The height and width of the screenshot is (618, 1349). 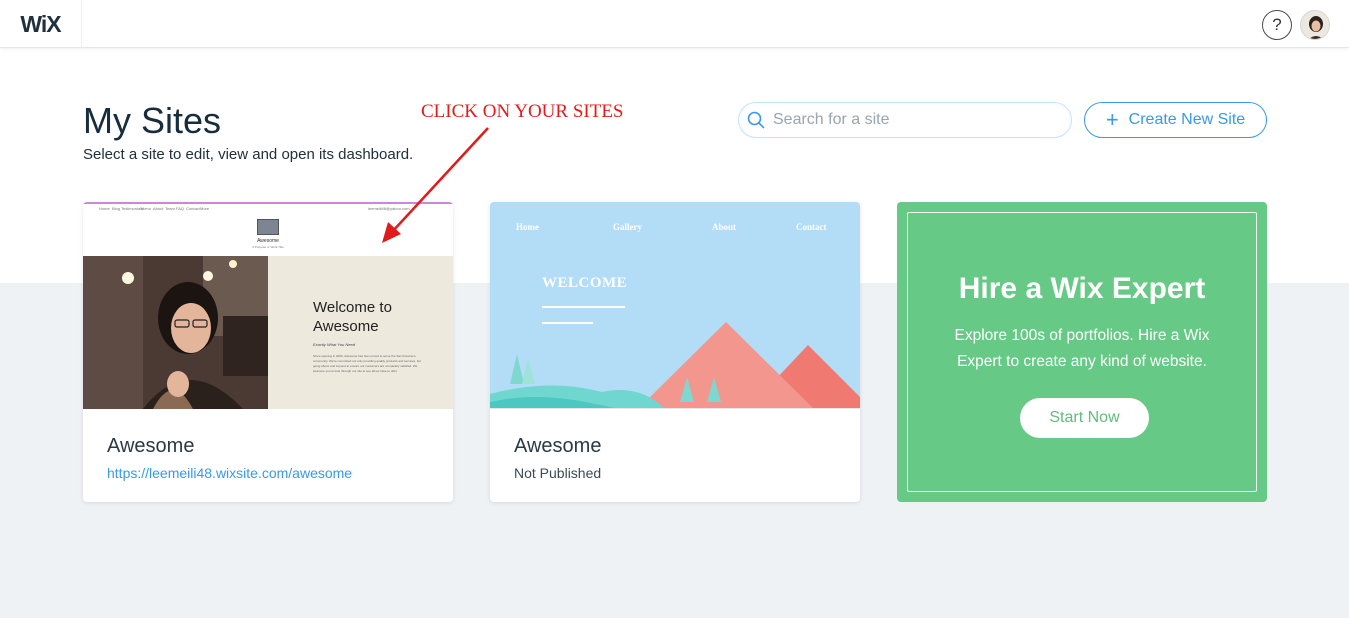 I want to click on site-status: Not Published, so click(x=558, y=473).